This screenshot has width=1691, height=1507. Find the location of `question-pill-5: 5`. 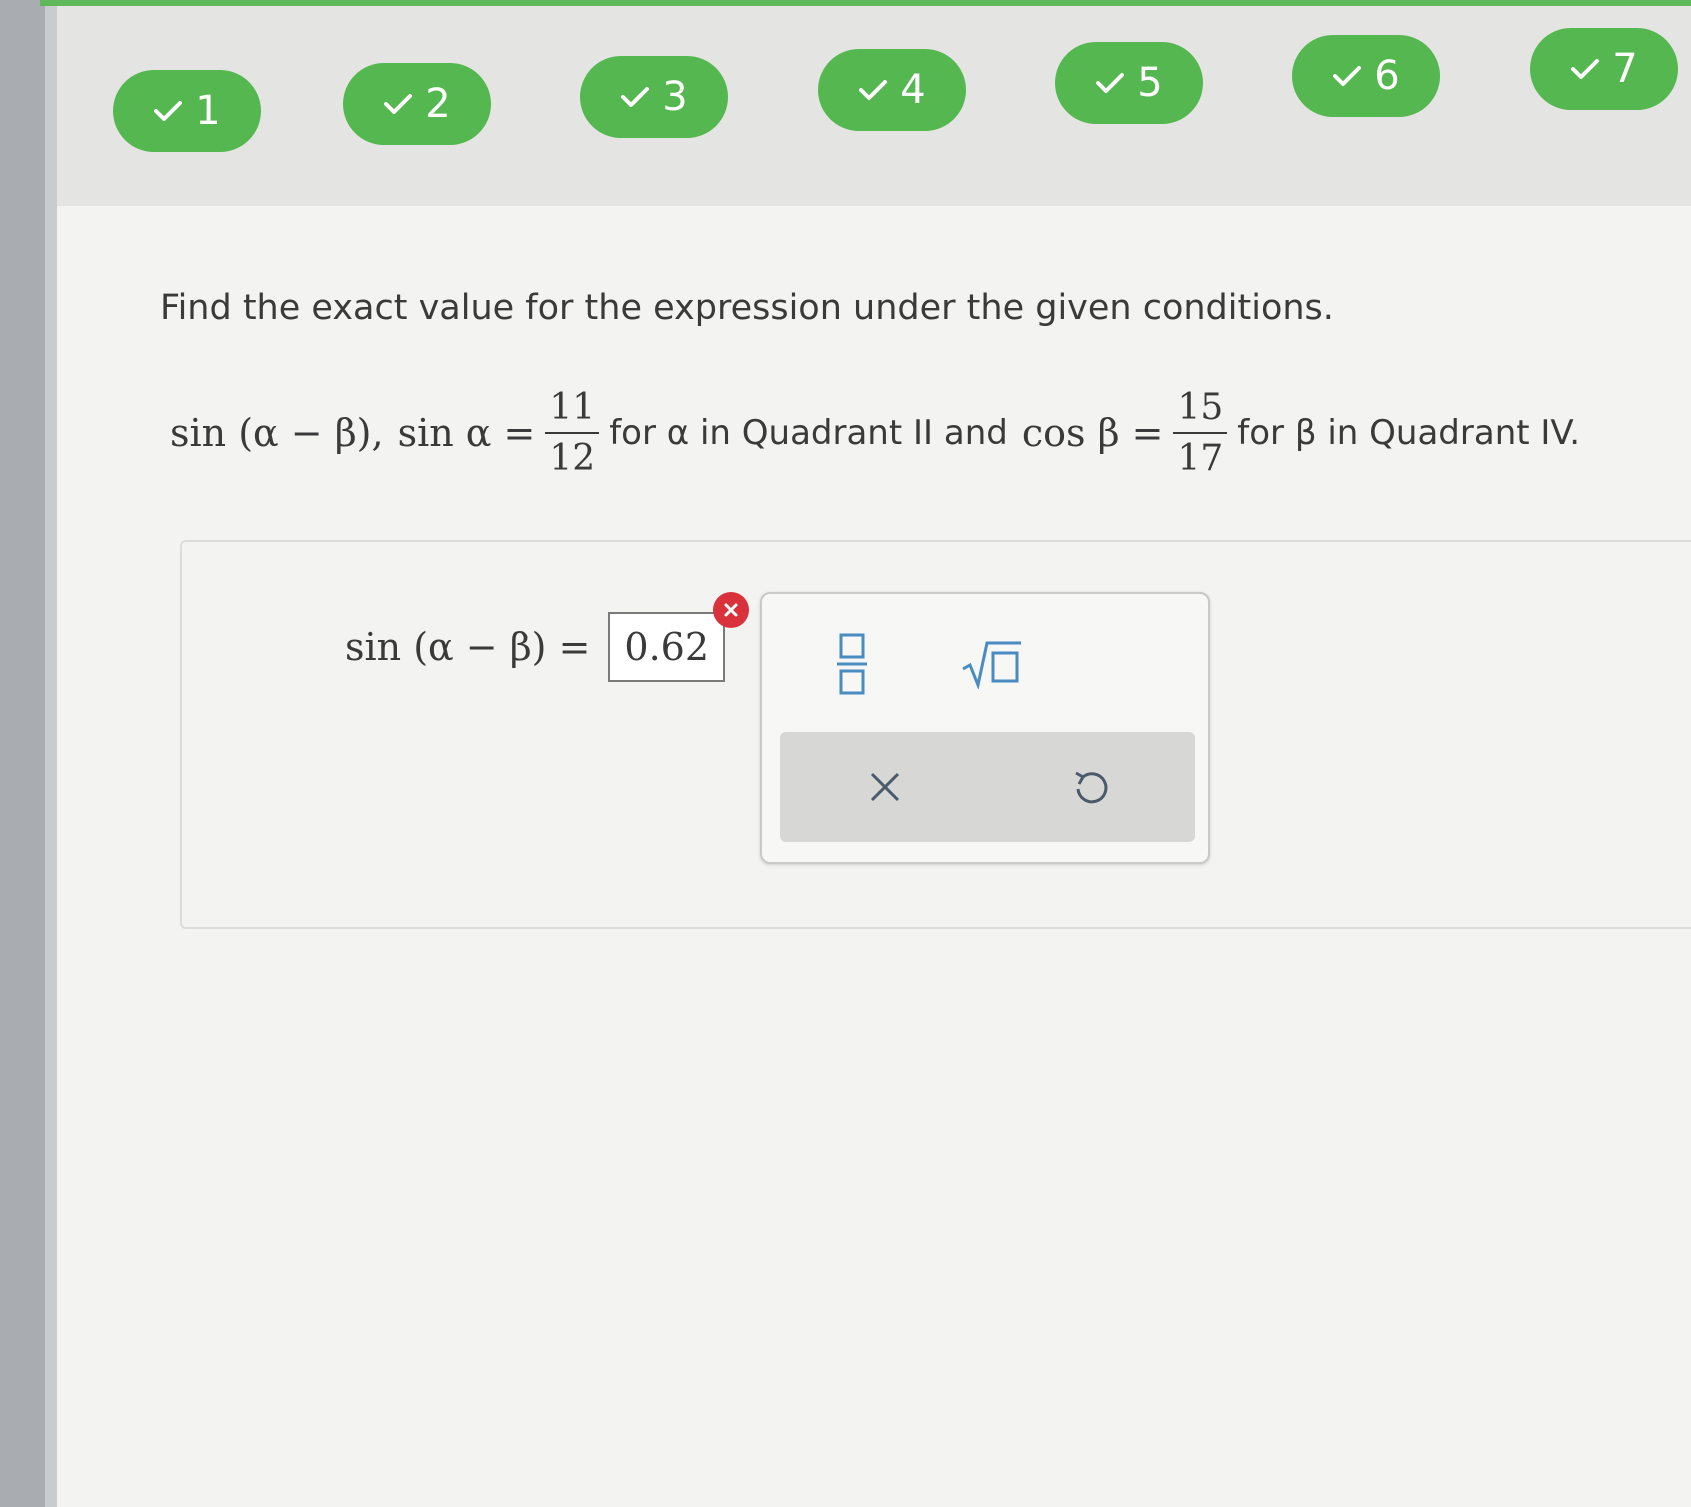

question-pill-5: 5 is located at coordinates (1129, 83).